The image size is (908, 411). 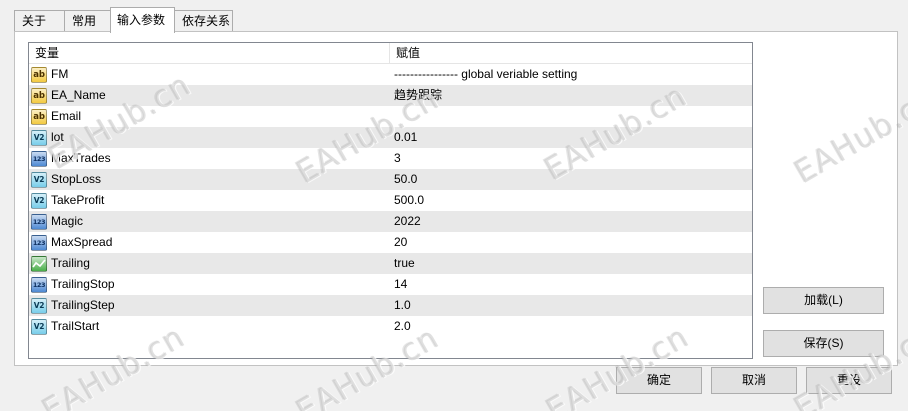 What do you see at coordinates (659, 380) in the screenshot?
I see `ok-button: 确定` at bounding box center [659, 380].